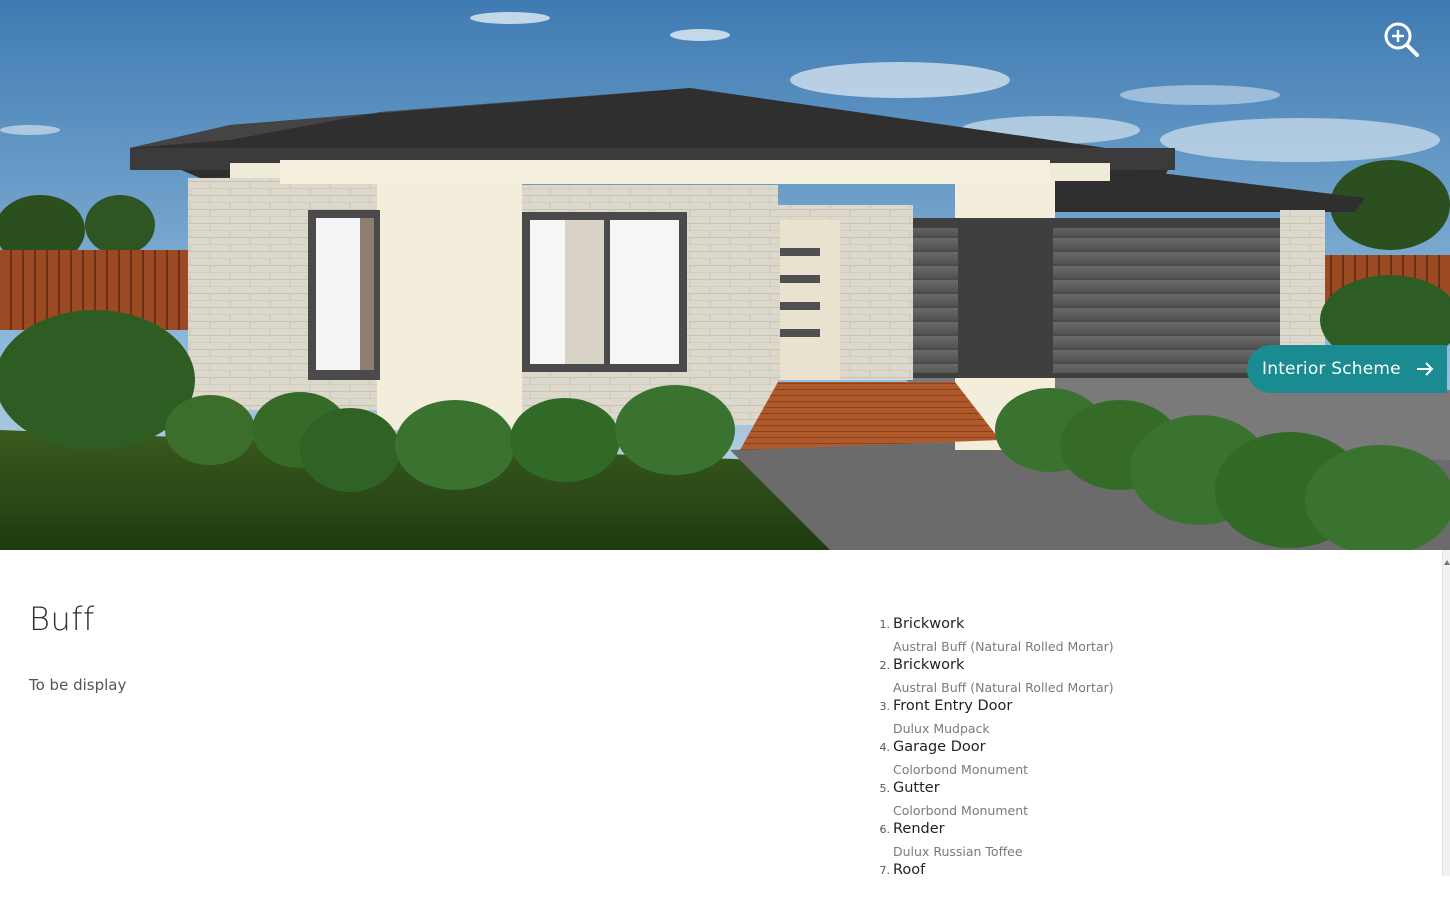  Describe the element at coordinates (941, 728) in the screenshot. I see `spec-value: Dulux Mudpack` at that location.